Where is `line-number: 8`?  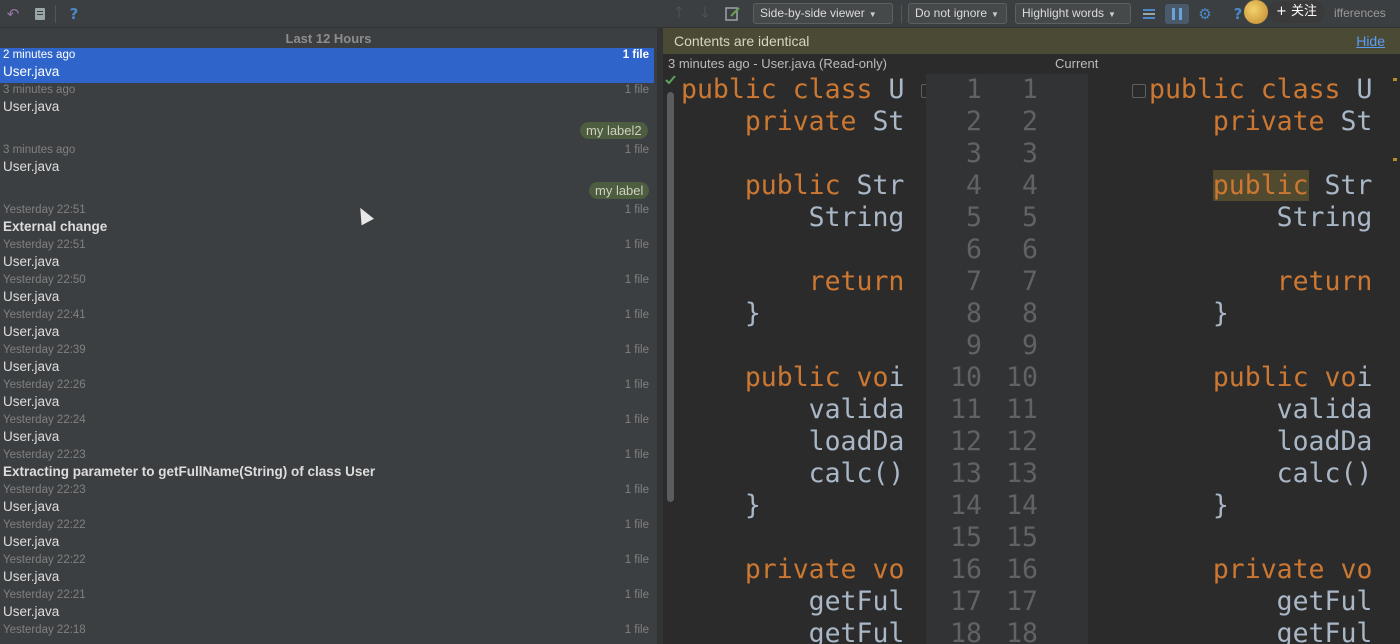
line-number: 8 is located at coordinates (974, 313).